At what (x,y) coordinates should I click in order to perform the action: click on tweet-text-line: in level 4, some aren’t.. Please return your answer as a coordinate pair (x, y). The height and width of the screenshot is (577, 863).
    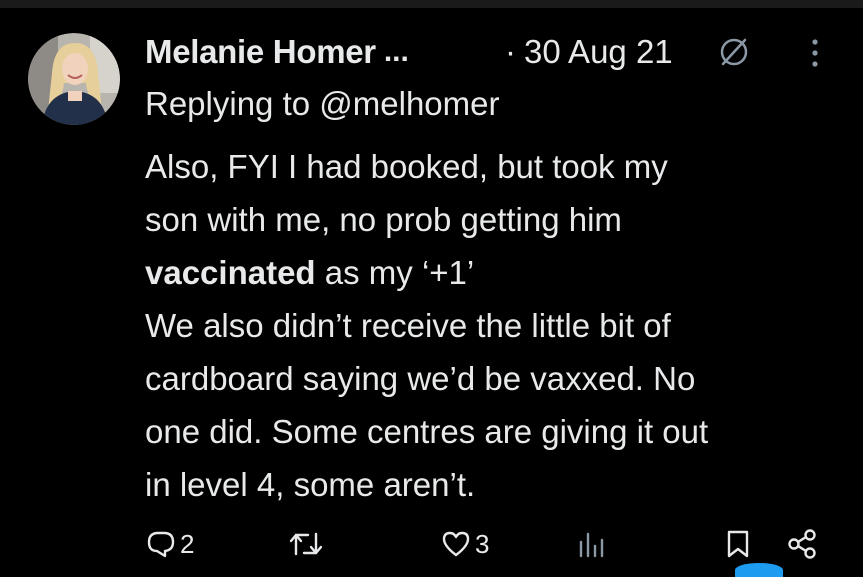
    Looking at the image, I should click on (310, 484).